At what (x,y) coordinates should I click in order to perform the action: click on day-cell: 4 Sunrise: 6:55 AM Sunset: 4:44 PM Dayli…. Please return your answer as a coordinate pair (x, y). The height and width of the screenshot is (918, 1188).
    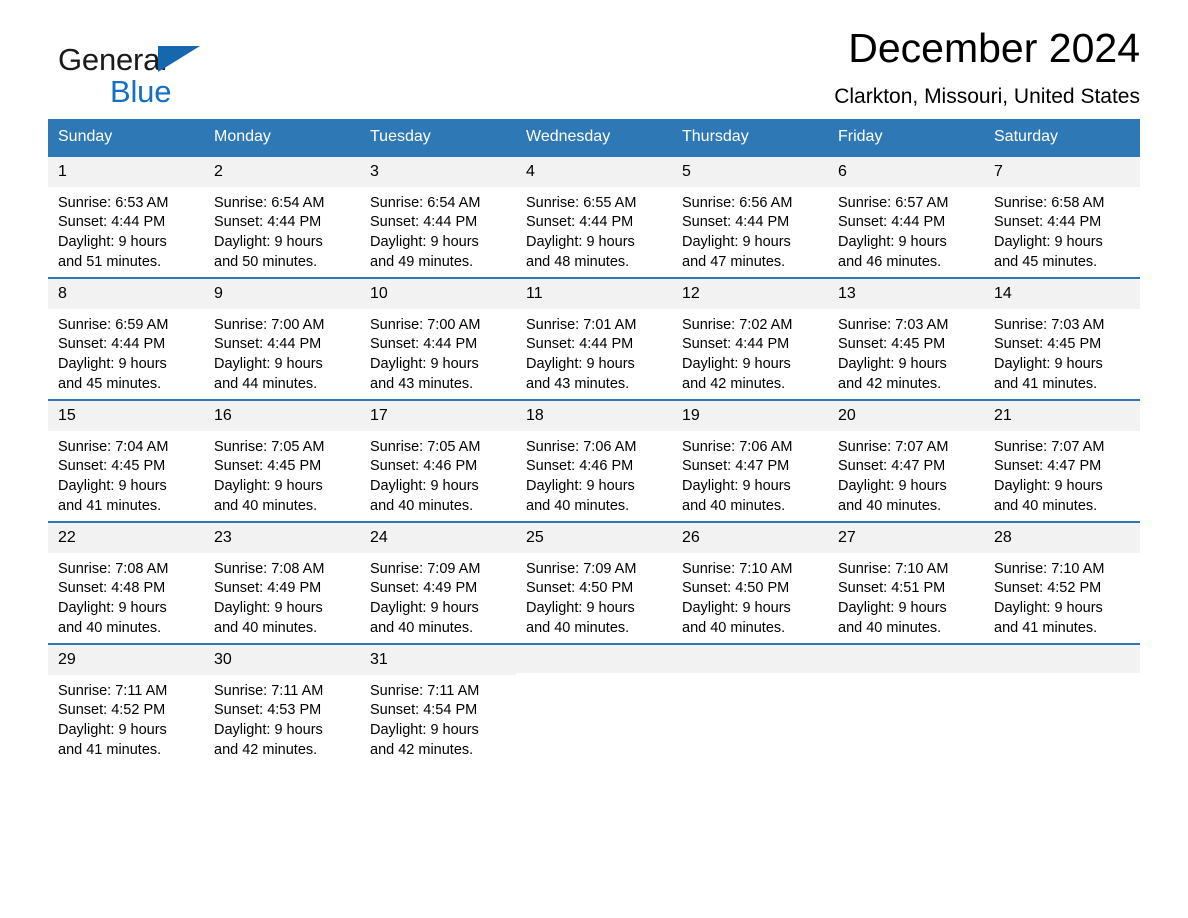
    Looking at the image, I should click on (594, 216).